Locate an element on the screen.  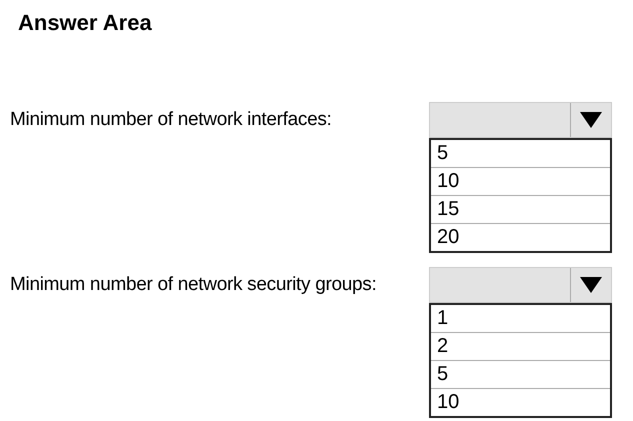
question-label: Minimum number of network security groups: is located at coordinates (194, 285).